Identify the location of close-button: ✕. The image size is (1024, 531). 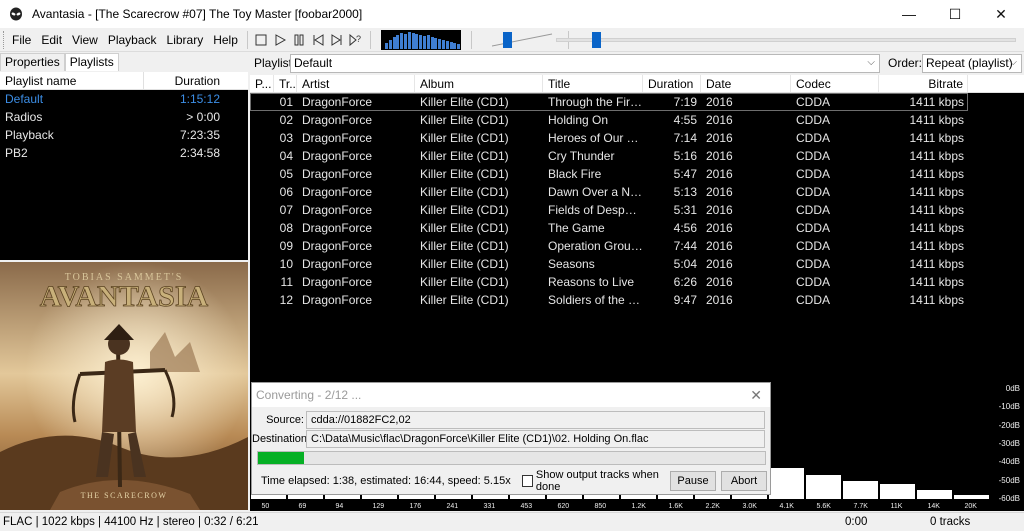
(1001, 14).